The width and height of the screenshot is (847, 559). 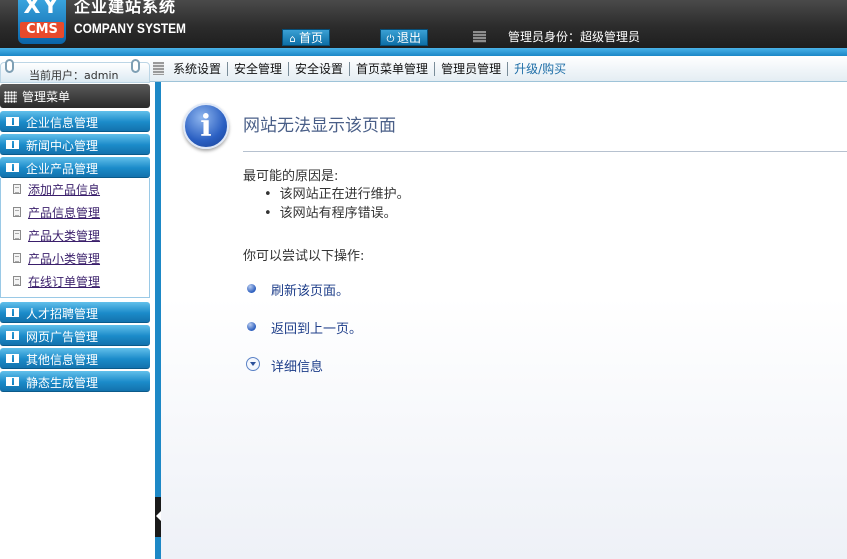 What do you see at coordinates (304, 256) in the screenshot?
I see `actions-intro: 你可以尝试以下操作:` at bounding box center [304, 256].